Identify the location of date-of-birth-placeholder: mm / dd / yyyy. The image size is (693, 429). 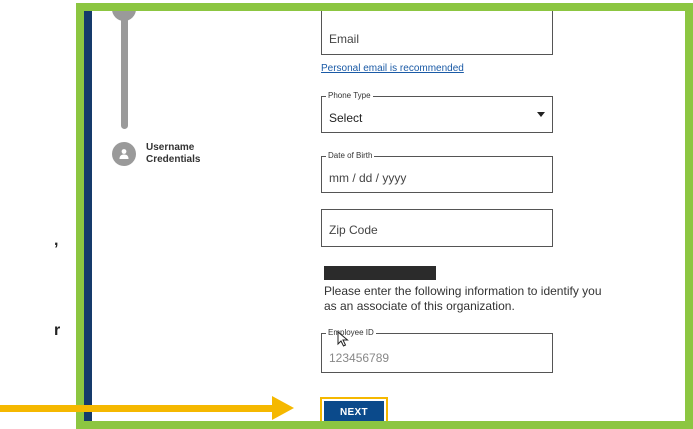
(368, 178).